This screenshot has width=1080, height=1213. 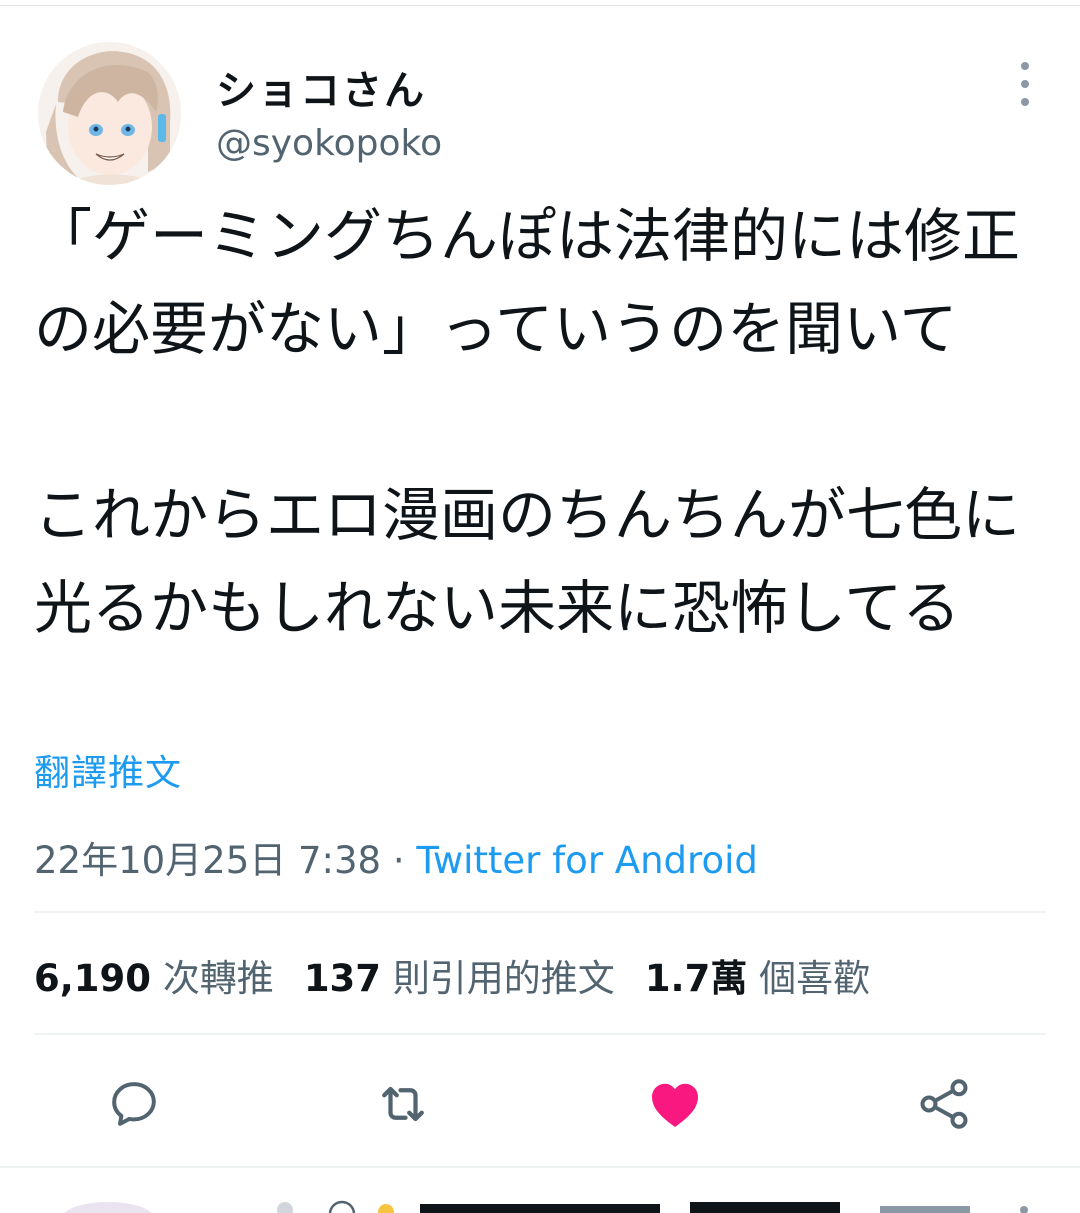 I want to click on timestamp: 22年10月25日 7:38, so click(x=207, y=860).